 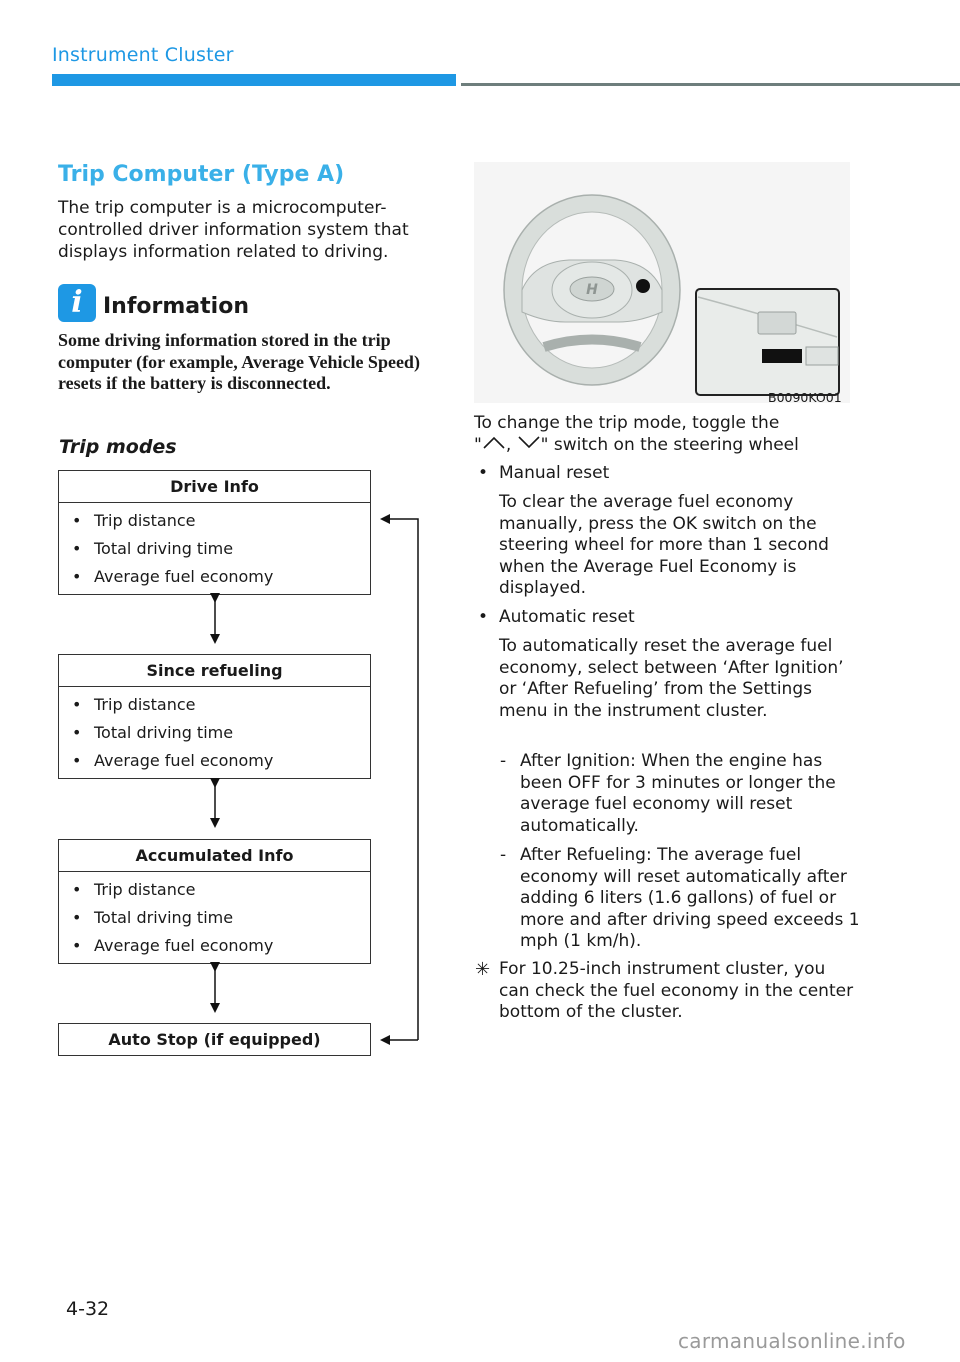 I want to click on figure-code: B0090KO01, so click(x=805, y=397).